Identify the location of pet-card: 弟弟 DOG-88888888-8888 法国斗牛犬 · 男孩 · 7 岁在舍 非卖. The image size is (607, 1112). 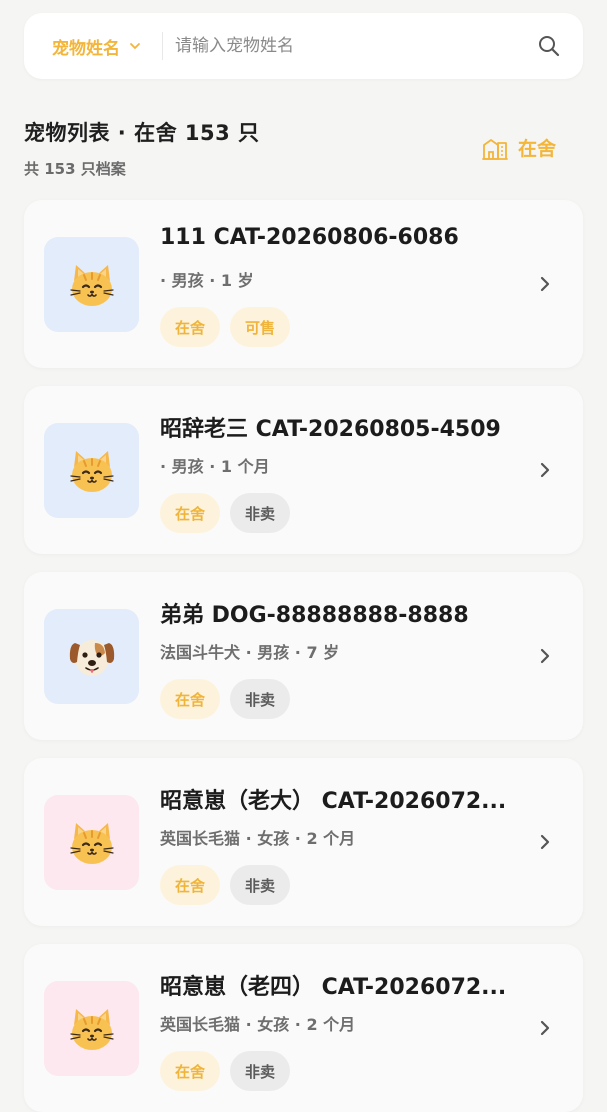
(303, 656).